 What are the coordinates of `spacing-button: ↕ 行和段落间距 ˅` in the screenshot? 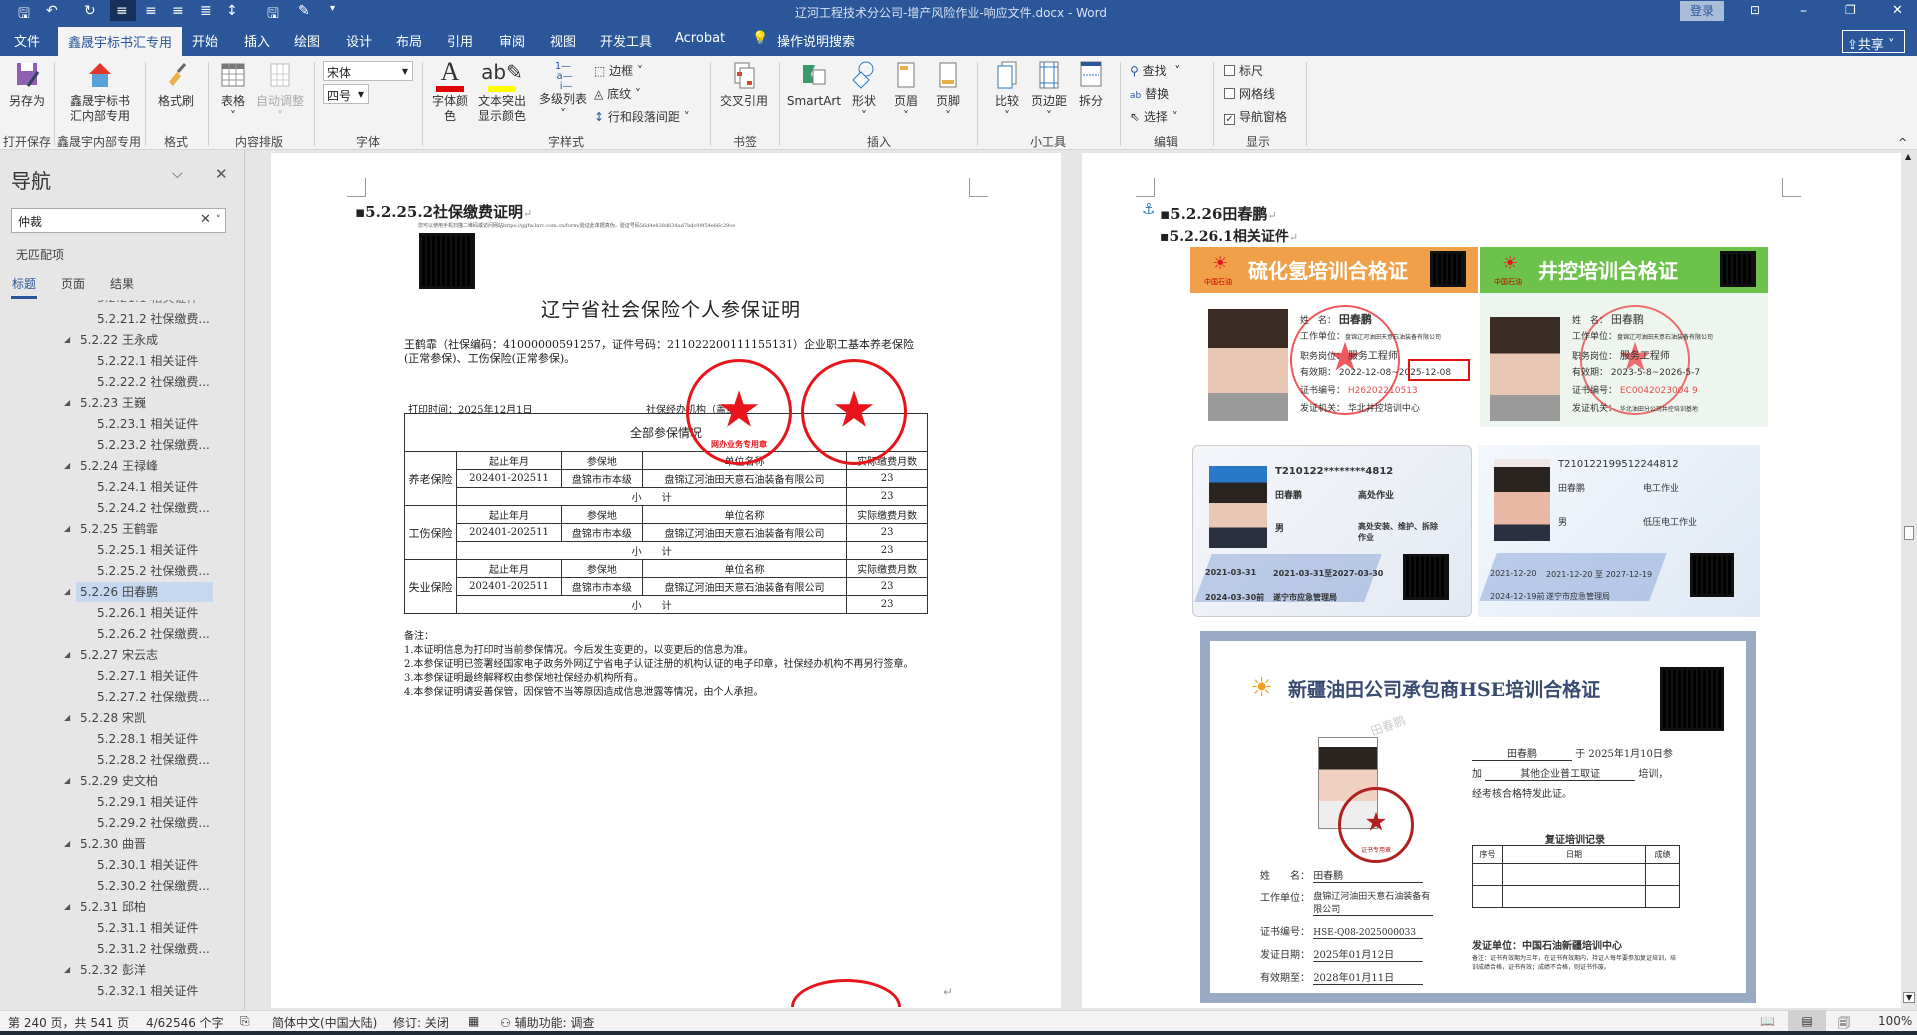 It's located at (642, 116).